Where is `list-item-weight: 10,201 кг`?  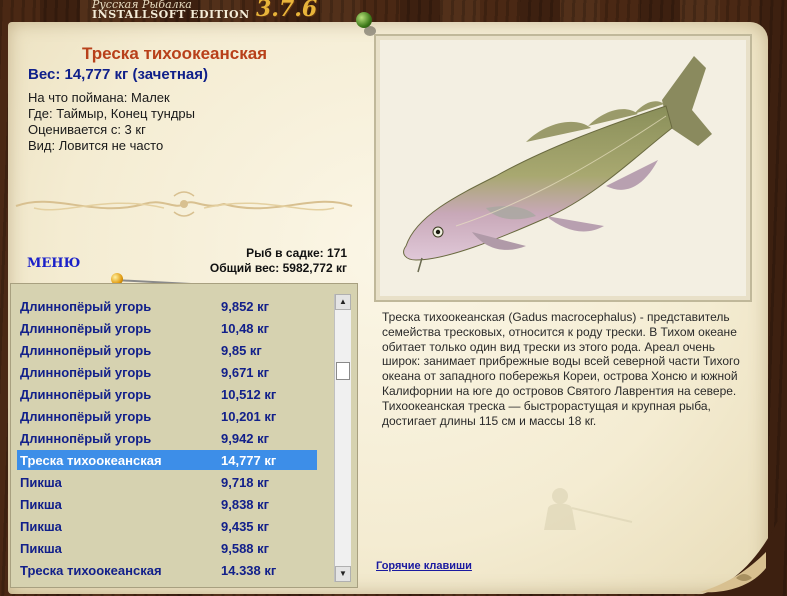
list-item-weight: 10,201 кг is located at coordinates (249, 416).